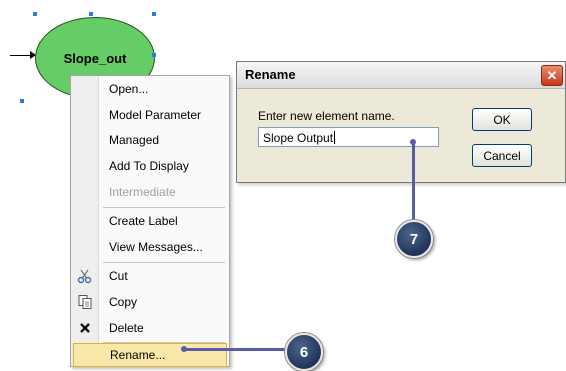 This screenshot has height=371, width=566. I want to click on step-6-badge: 6, so click(304, 352).